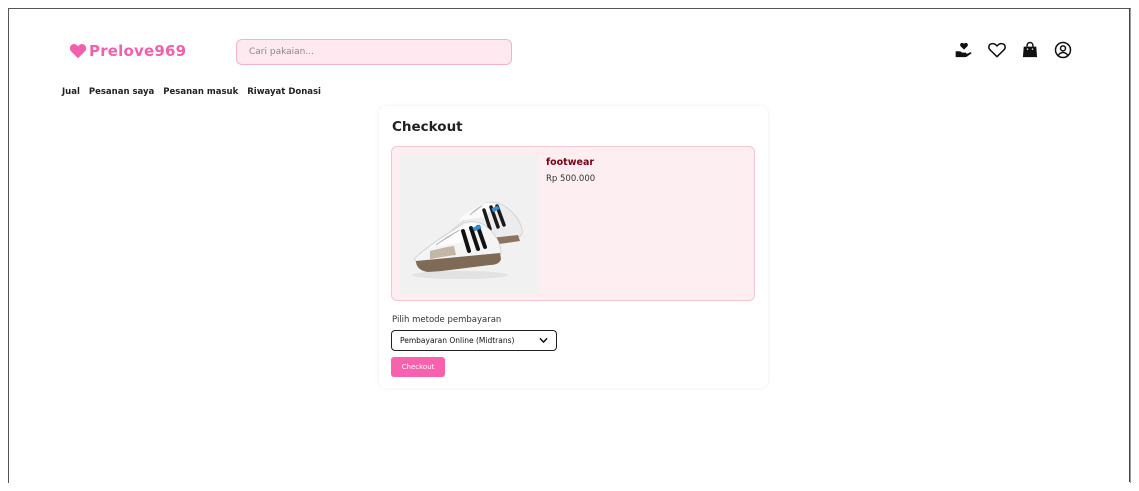 The height and width of the screenshot is (491, 1139). Describe the element at coordinates (1013, 50) in the screenshot. I see `header-icons` at that location.